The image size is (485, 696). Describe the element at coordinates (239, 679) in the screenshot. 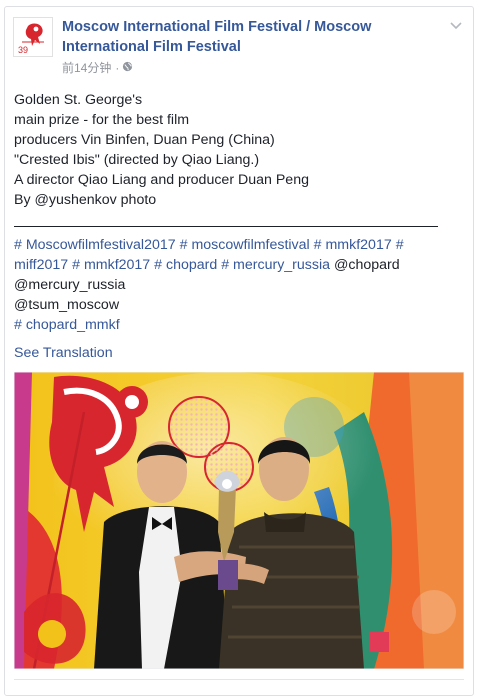

I see `card-bottom-border` at that location.